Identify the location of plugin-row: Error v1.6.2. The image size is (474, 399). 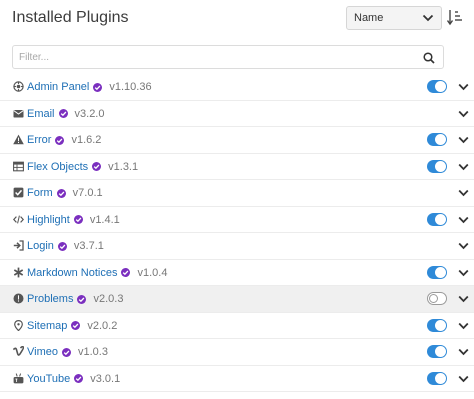
(237, 140).